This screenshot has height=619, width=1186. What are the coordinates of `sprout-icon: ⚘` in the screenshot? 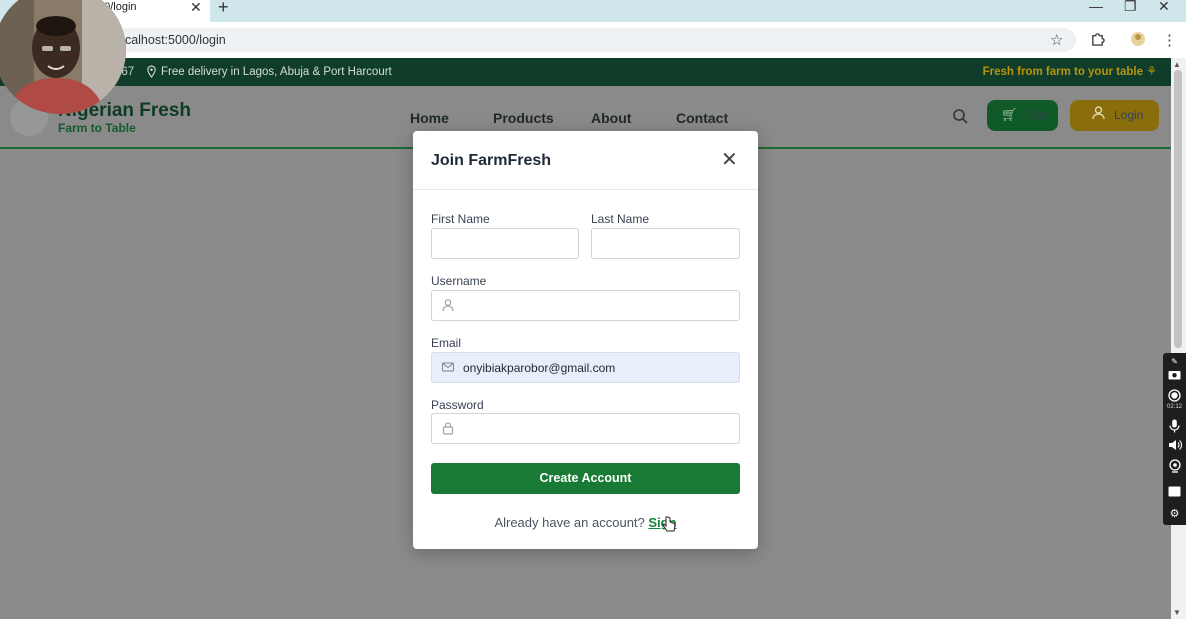 It's located at (1151, 71).